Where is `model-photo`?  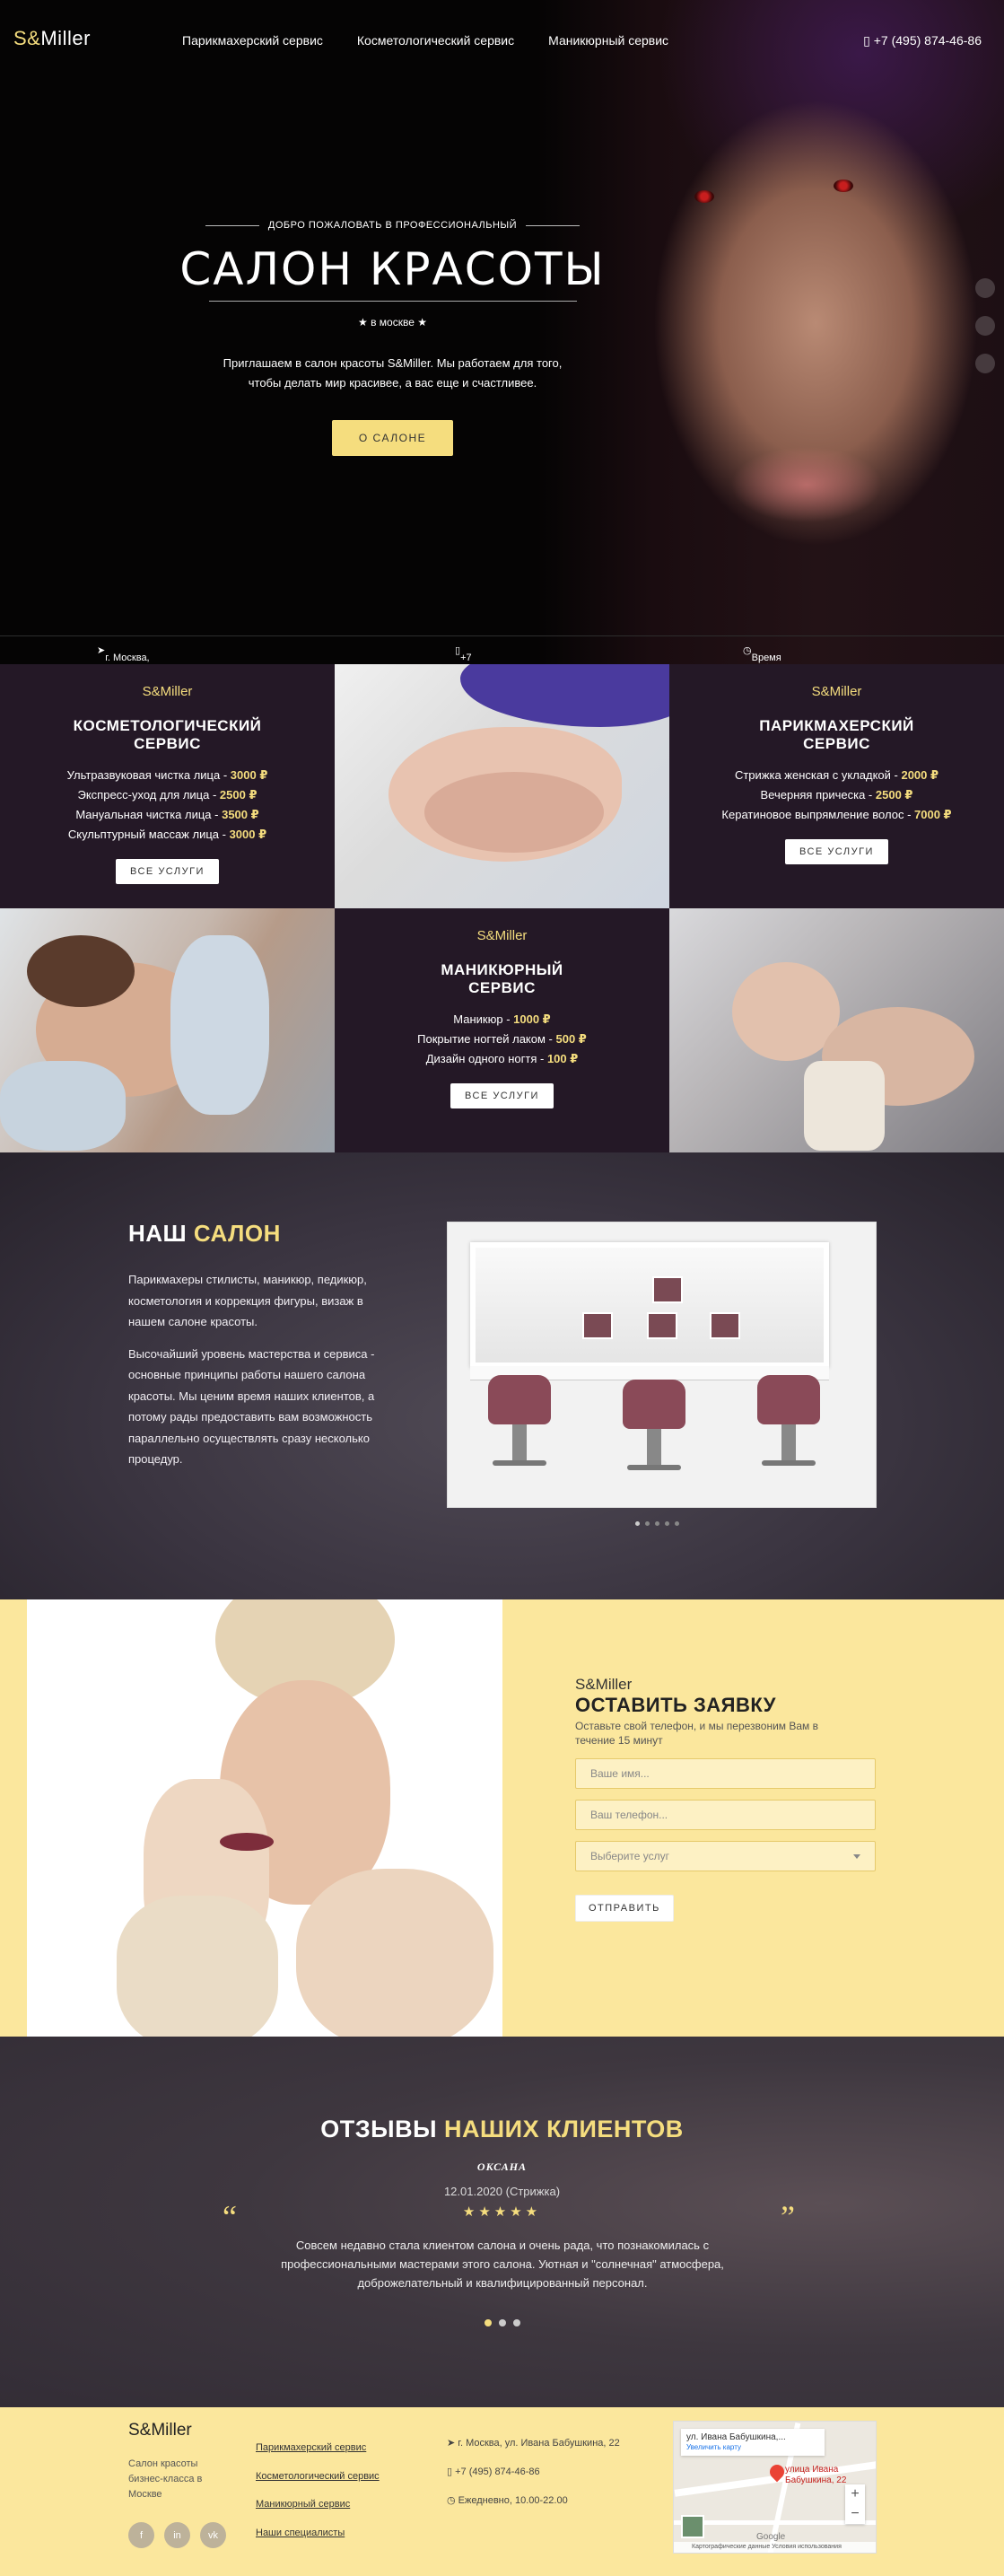 model-photo is located at coordinates (264, 1818).